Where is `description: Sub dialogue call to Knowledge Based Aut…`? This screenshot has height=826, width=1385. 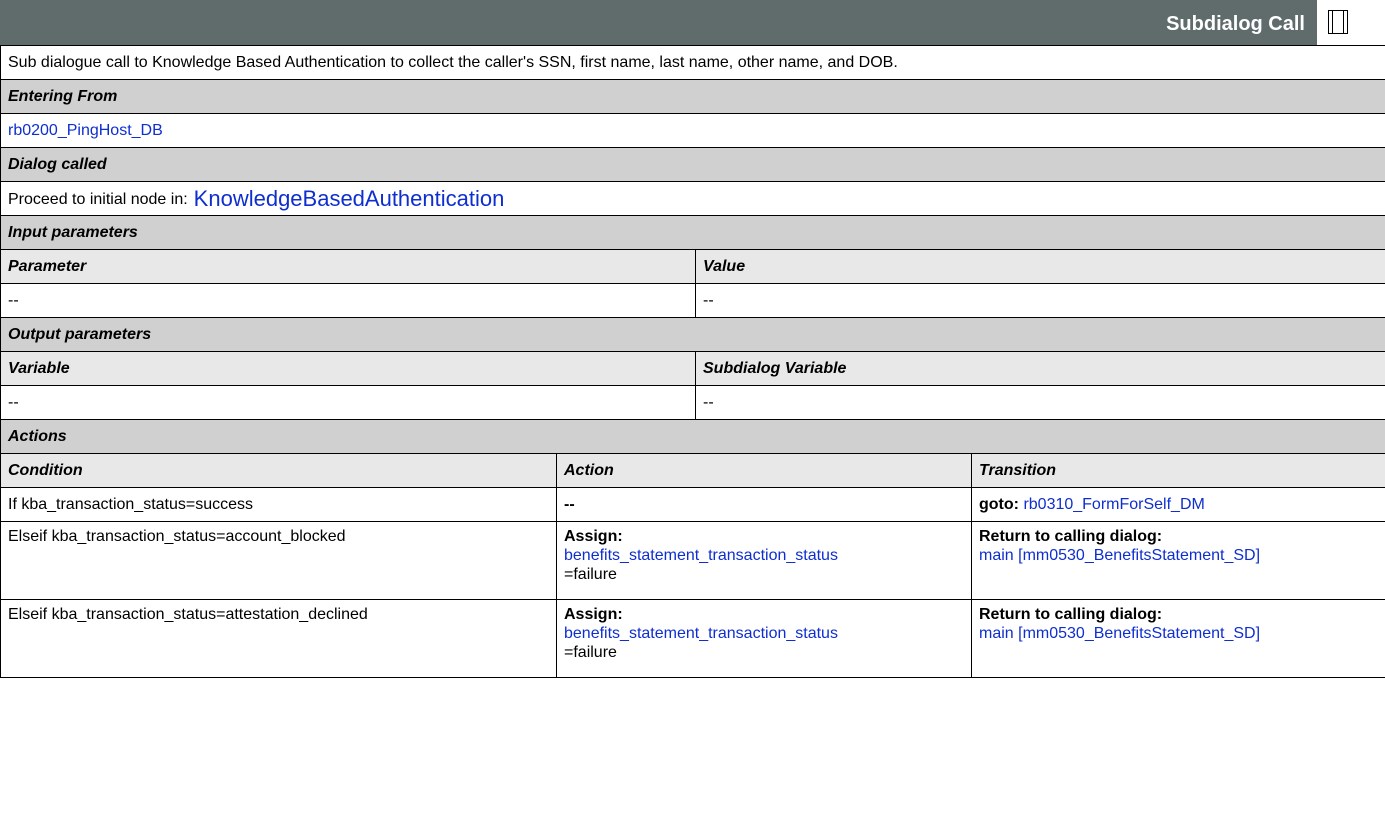 description: Sub dialogue call to Knowledge Based Aut… is located at coordinates (692, 62).